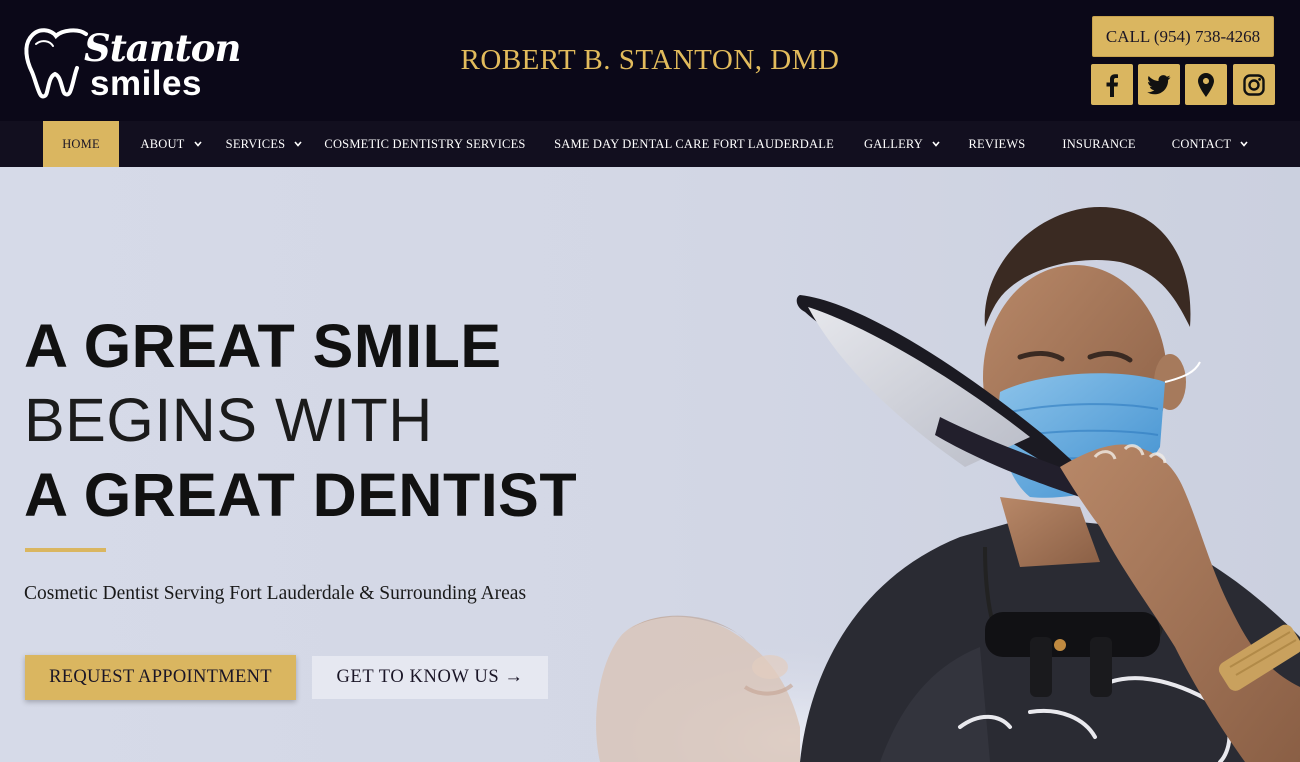 This screenshot has width=1300, height=762. Describe the element at coordinates (160, 677) in the screenshot. I see `request-appointment-button: REQUEST APPOINTMENT` at that location.